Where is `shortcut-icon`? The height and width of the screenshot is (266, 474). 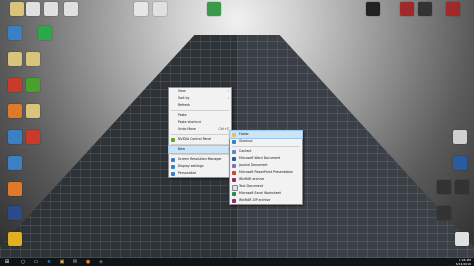
shortcut-icon is located at coordinates (234, 141).